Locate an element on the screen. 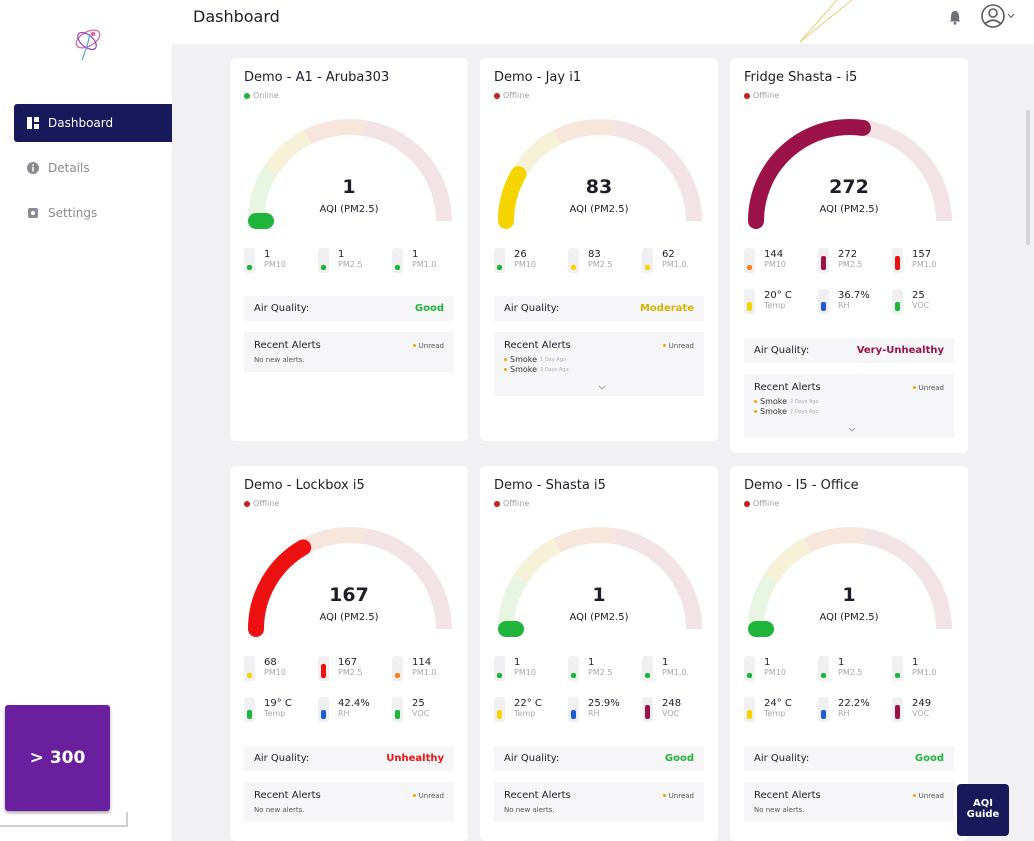  metric-label: Temp is located at coordinates (775, 713).